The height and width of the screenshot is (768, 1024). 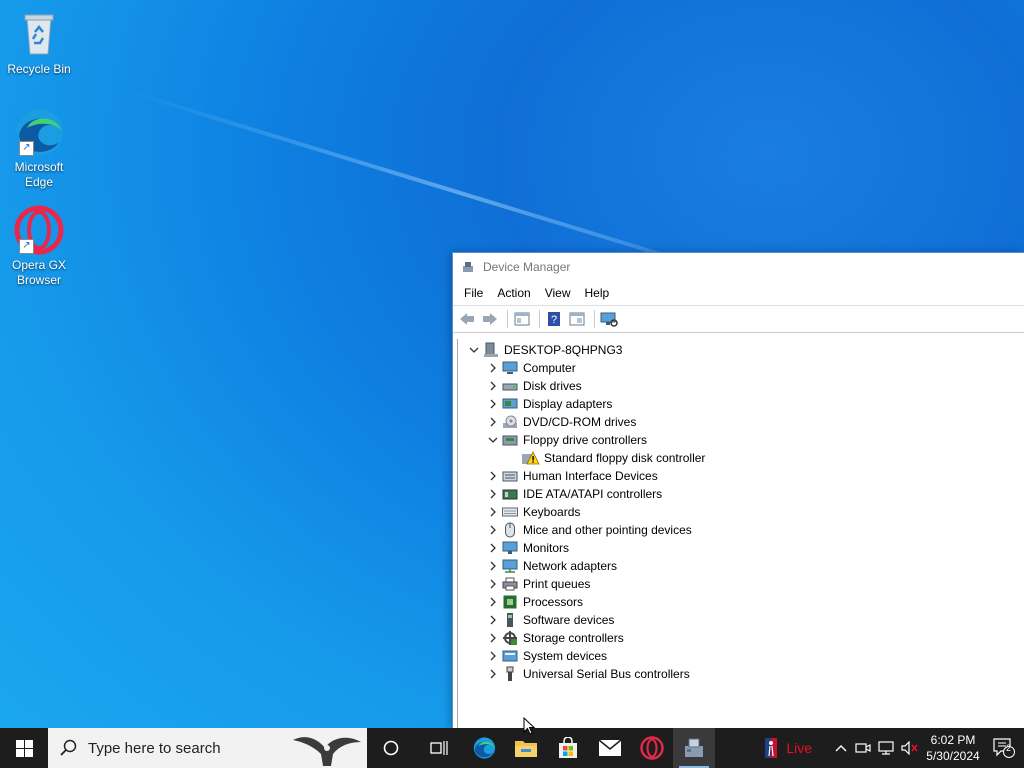 I want to click on forward-button, so click(x=490, y=319).